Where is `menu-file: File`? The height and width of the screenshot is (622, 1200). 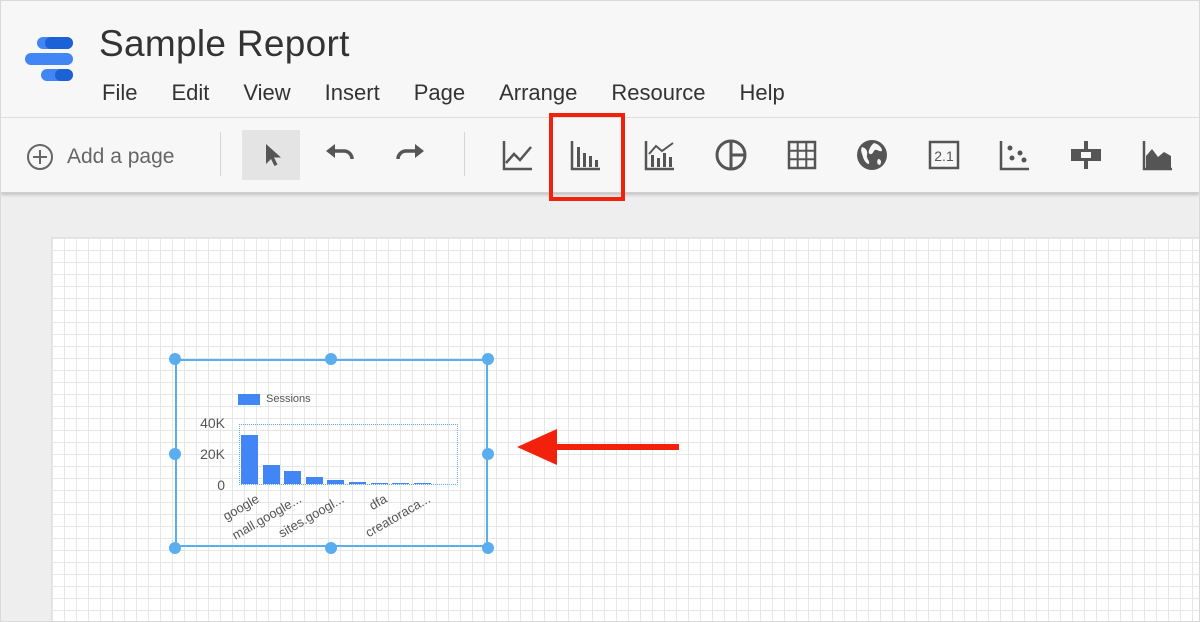 menu-file: File is located at coordinates (119, 94).